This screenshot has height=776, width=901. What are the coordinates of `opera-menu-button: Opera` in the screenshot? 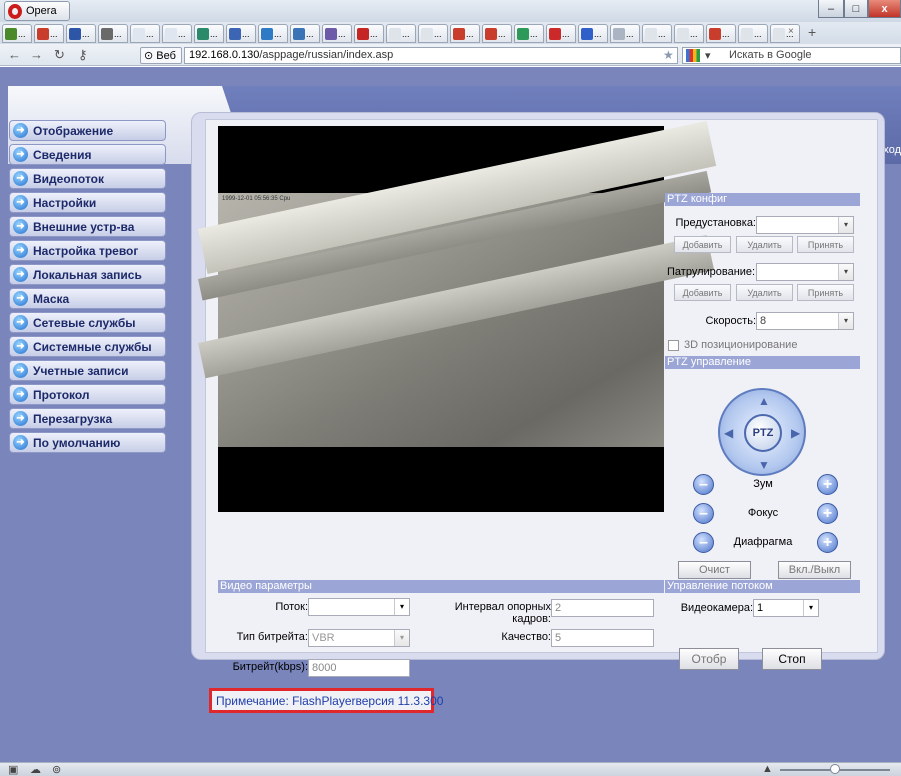 It's located at (37, 11).